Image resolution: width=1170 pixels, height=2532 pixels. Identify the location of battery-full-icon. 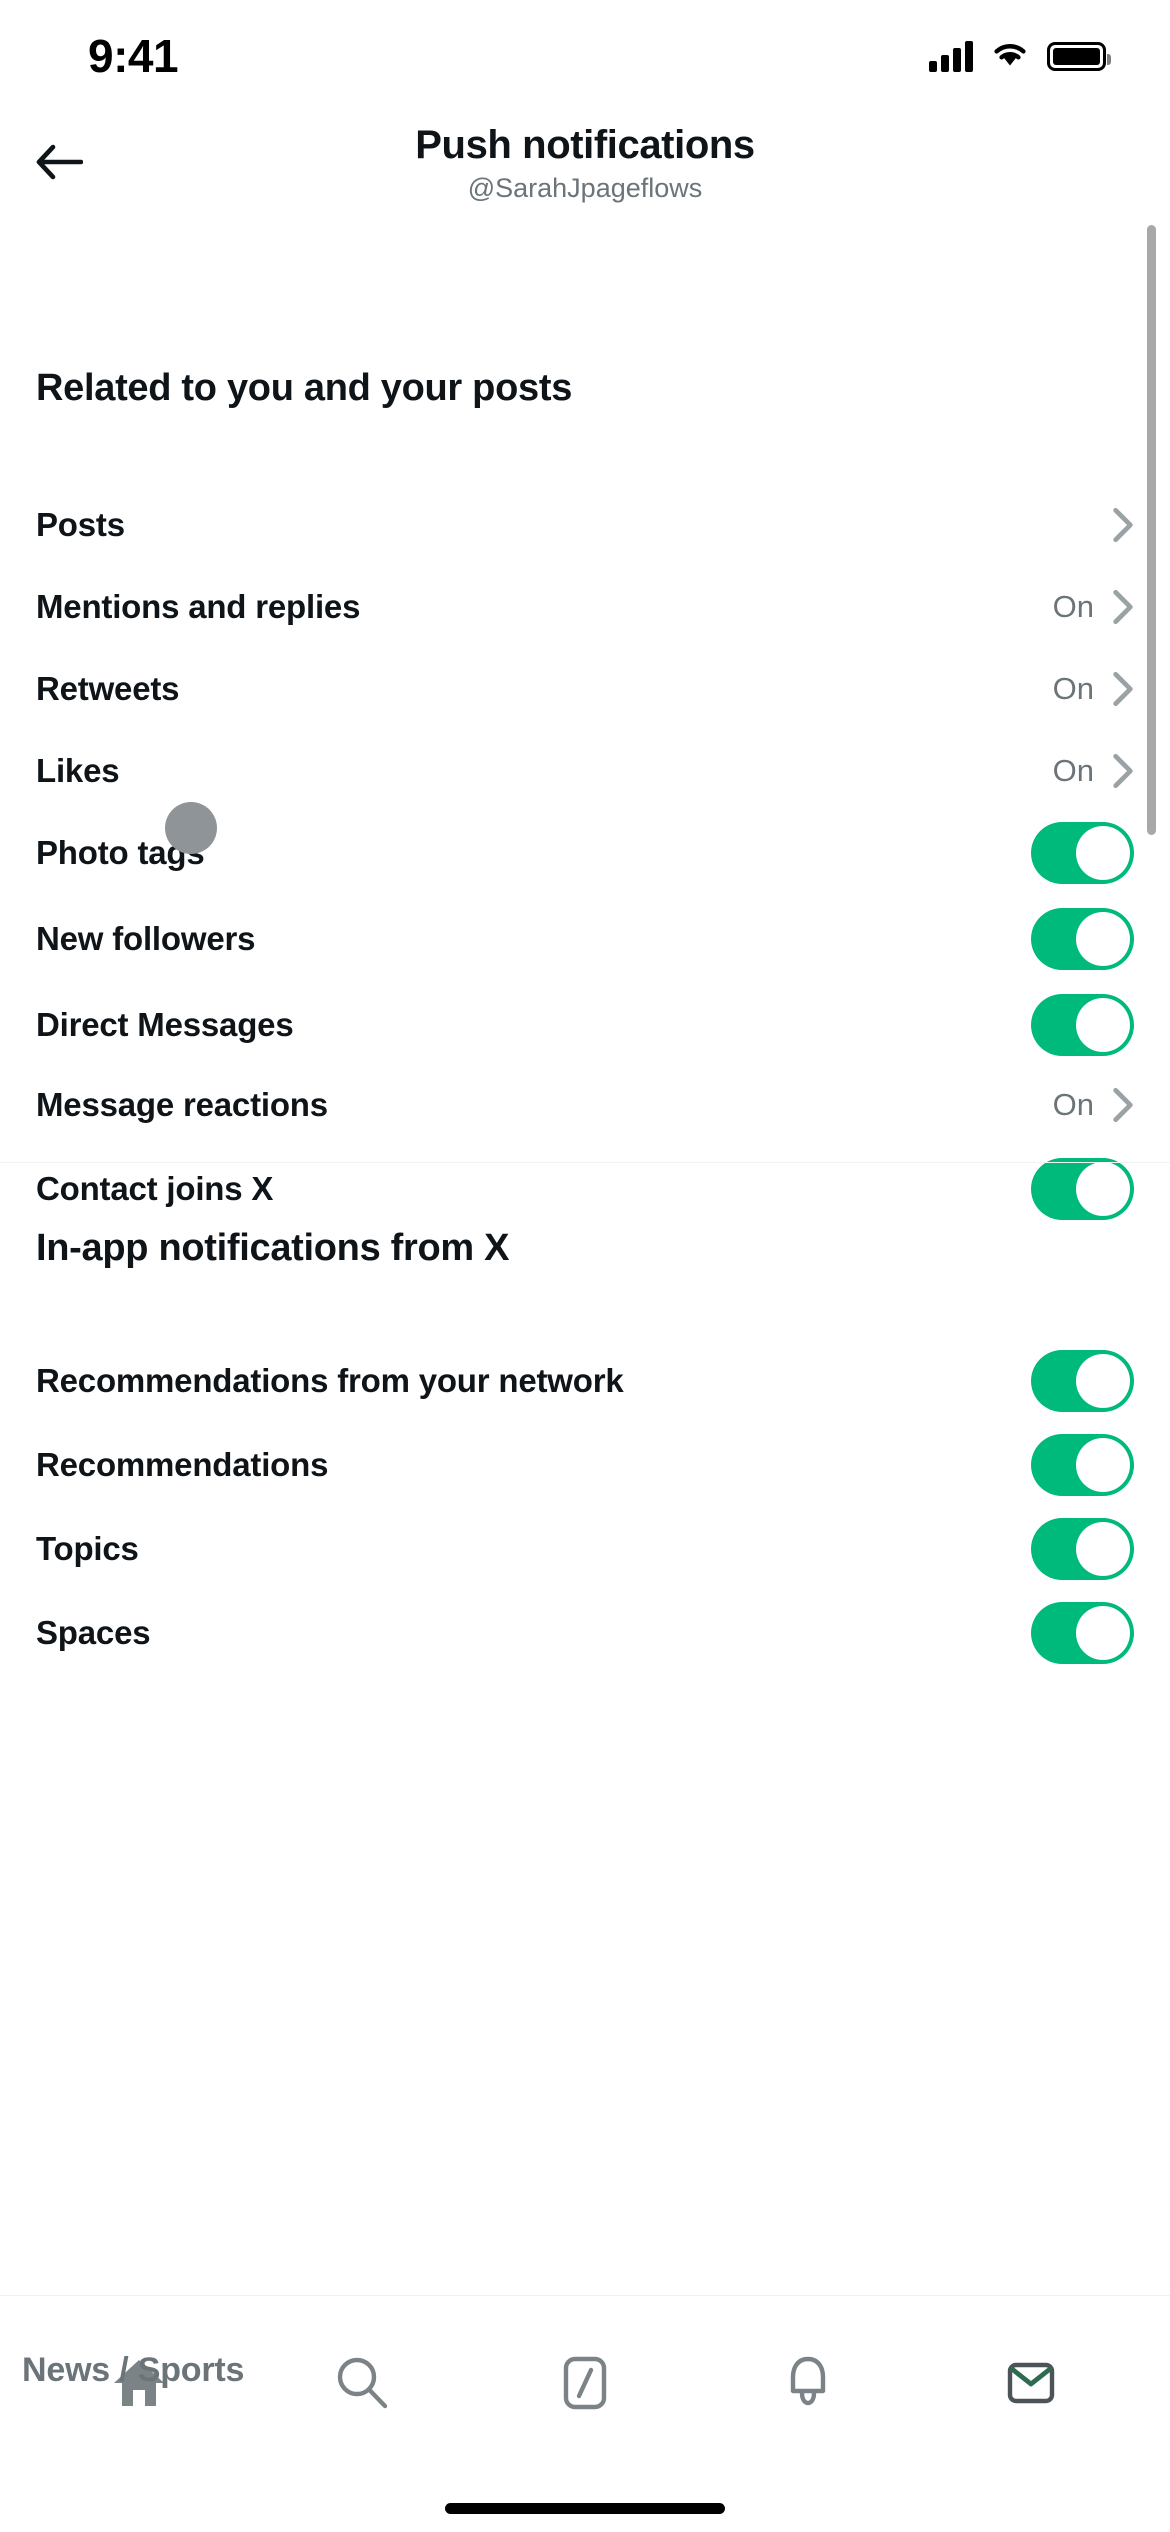
(1079, 56).